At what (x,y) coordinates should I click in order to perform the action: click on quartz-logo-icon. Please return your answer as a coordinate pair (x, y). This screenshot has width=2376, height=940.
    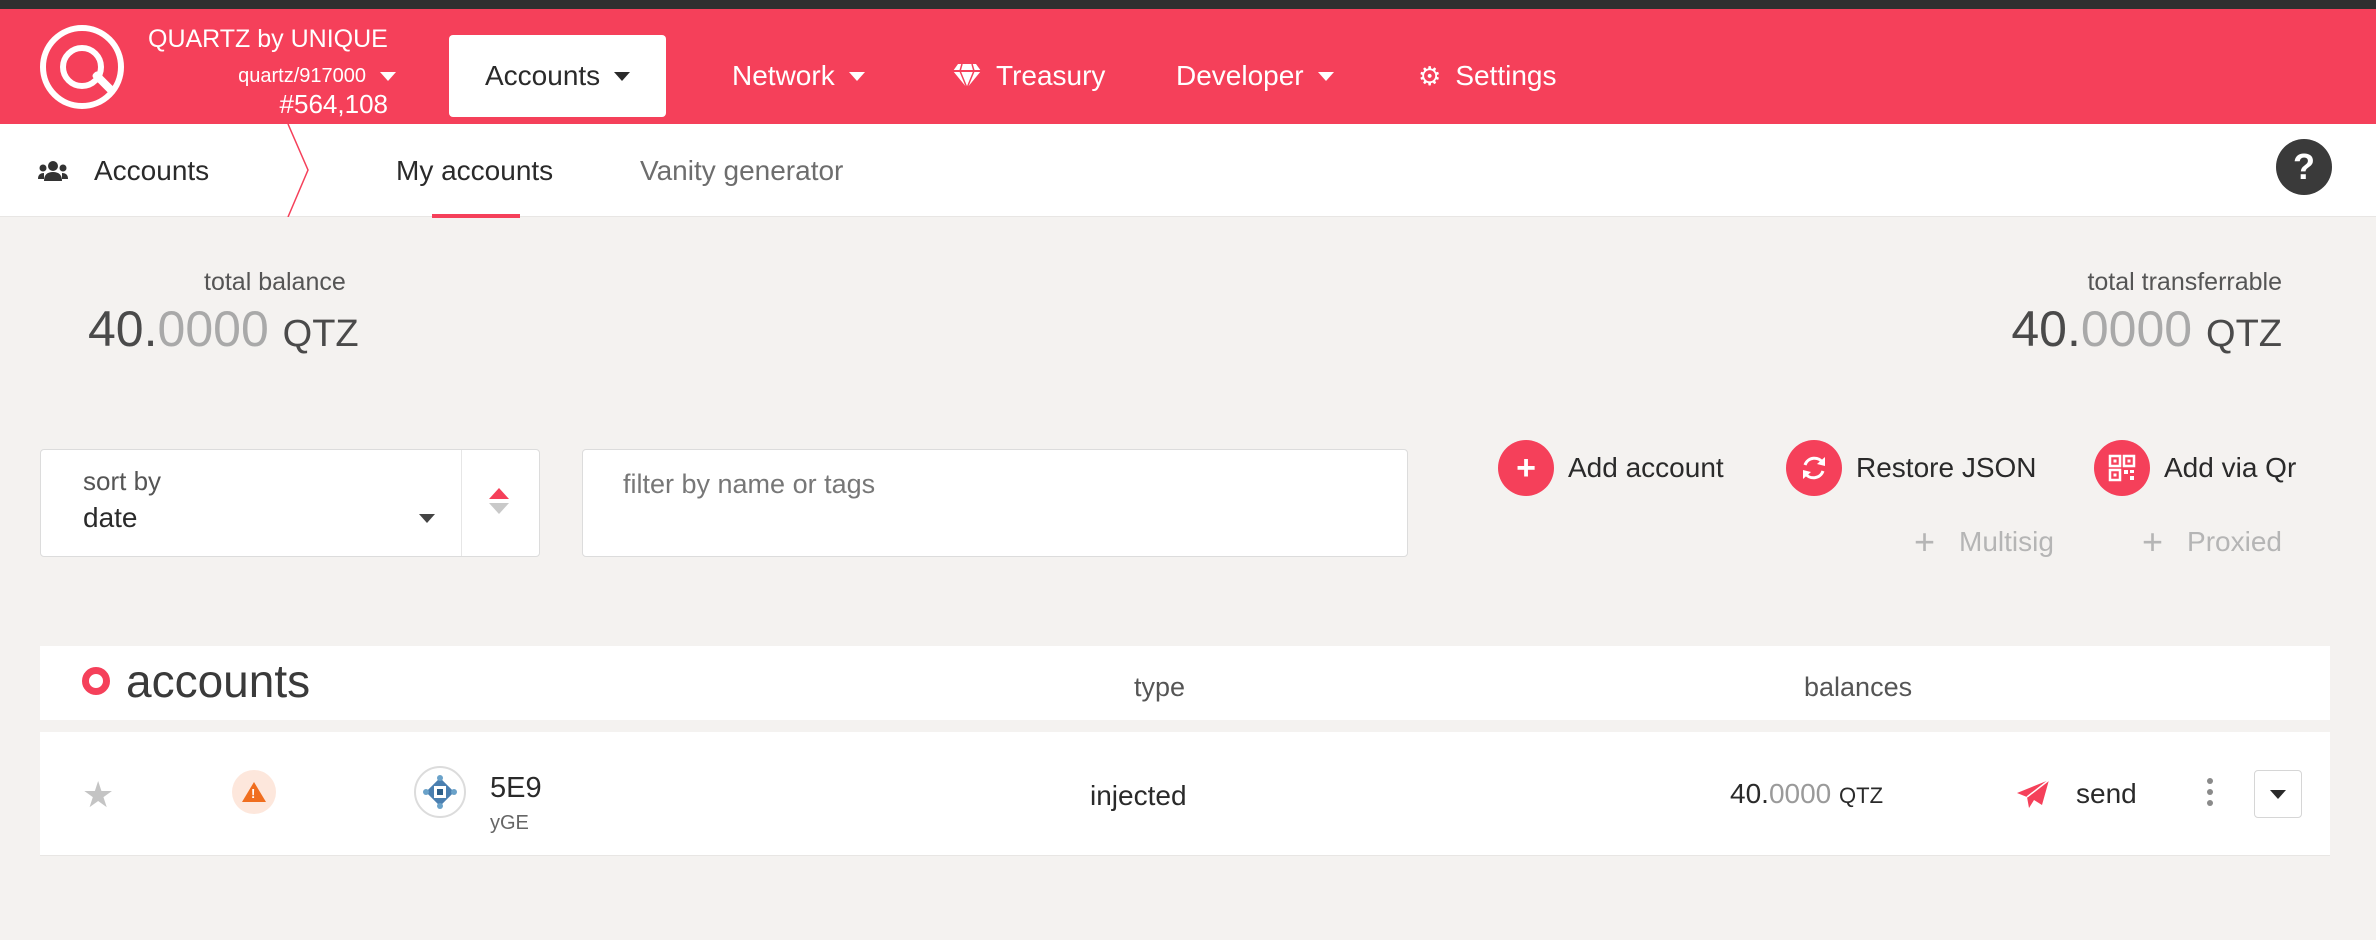
    Looking at the image, I should click on (82, 67).